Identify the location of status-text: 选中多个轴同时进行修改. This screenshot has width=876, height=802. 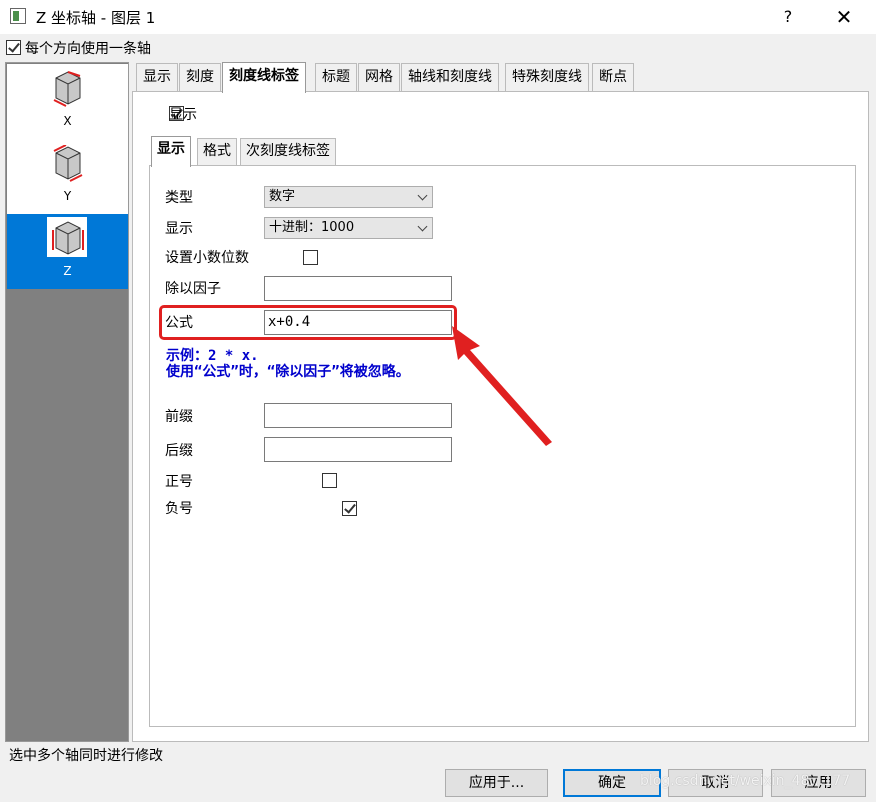
(86, 756).